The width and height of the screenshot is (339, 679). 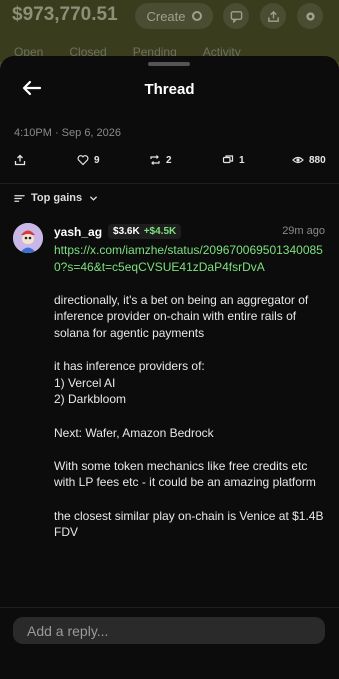 I want to click on share-button, so click(x=20, y=160).